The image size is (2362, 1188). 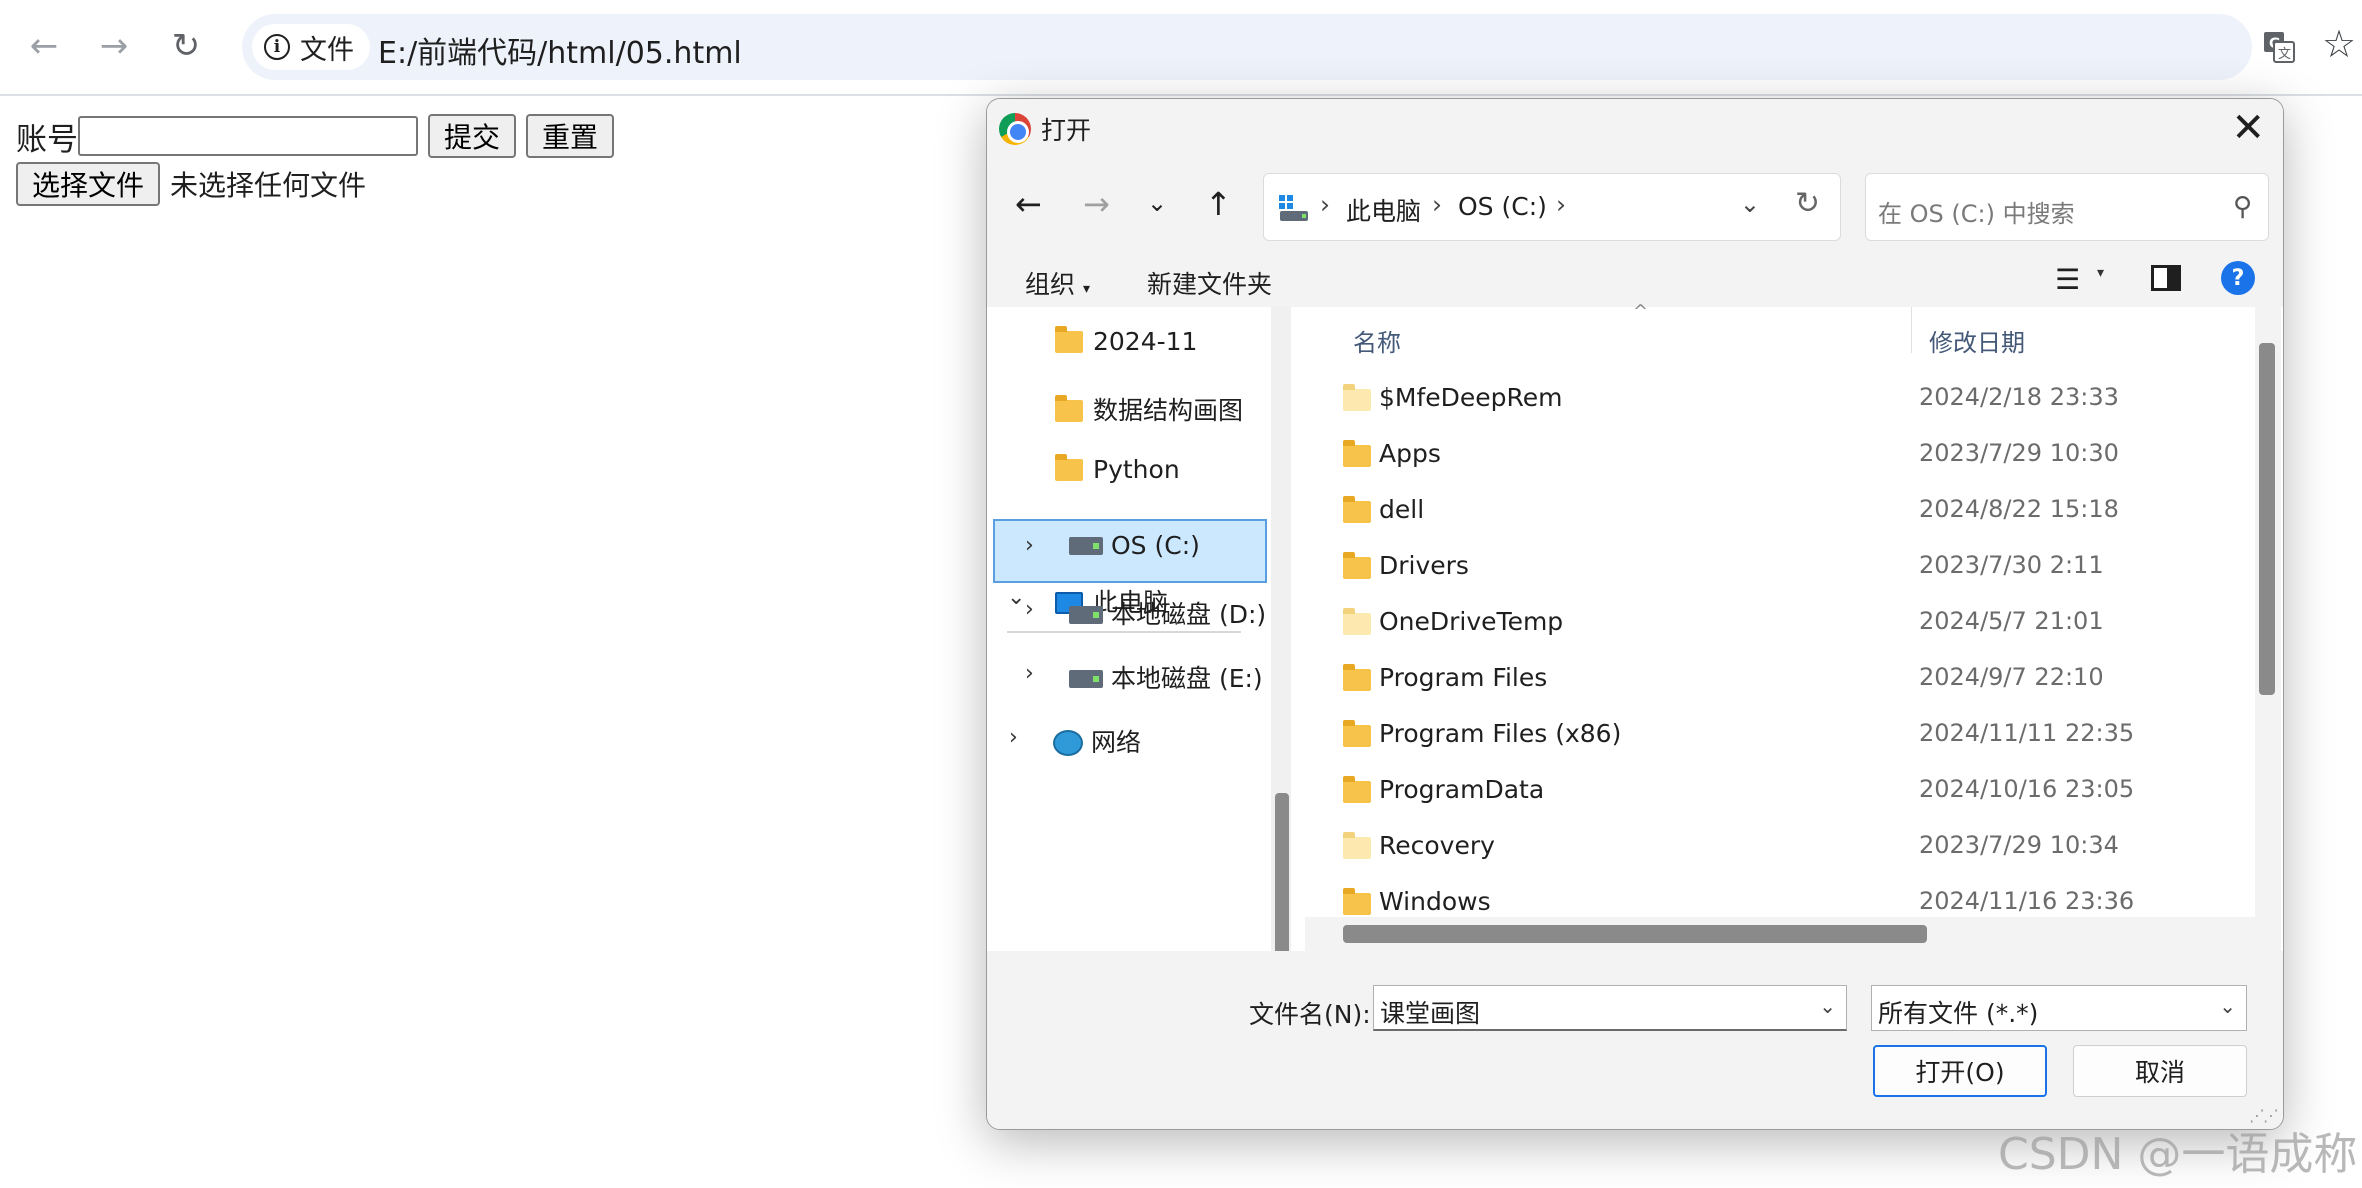 What do you see at coordinates (1402, 509) in the screenshot?
I see `file-name: dell` at bounding box center [1402, 509].